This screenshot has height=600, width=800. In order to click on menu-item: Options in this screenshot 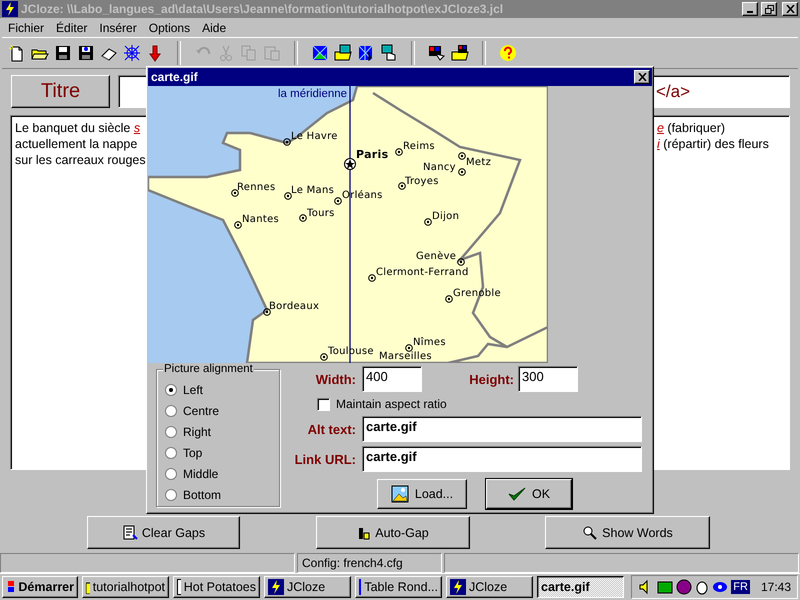, I will do `click(169, 27)`.